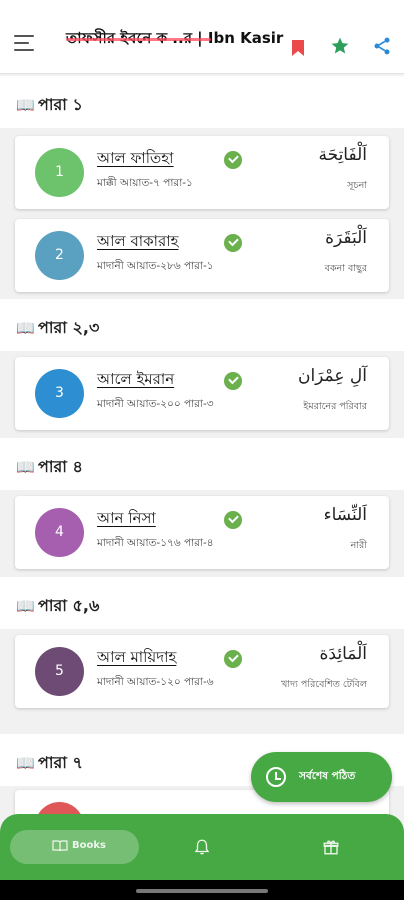  I want to click on surah-number: 4, so click(59, 532).